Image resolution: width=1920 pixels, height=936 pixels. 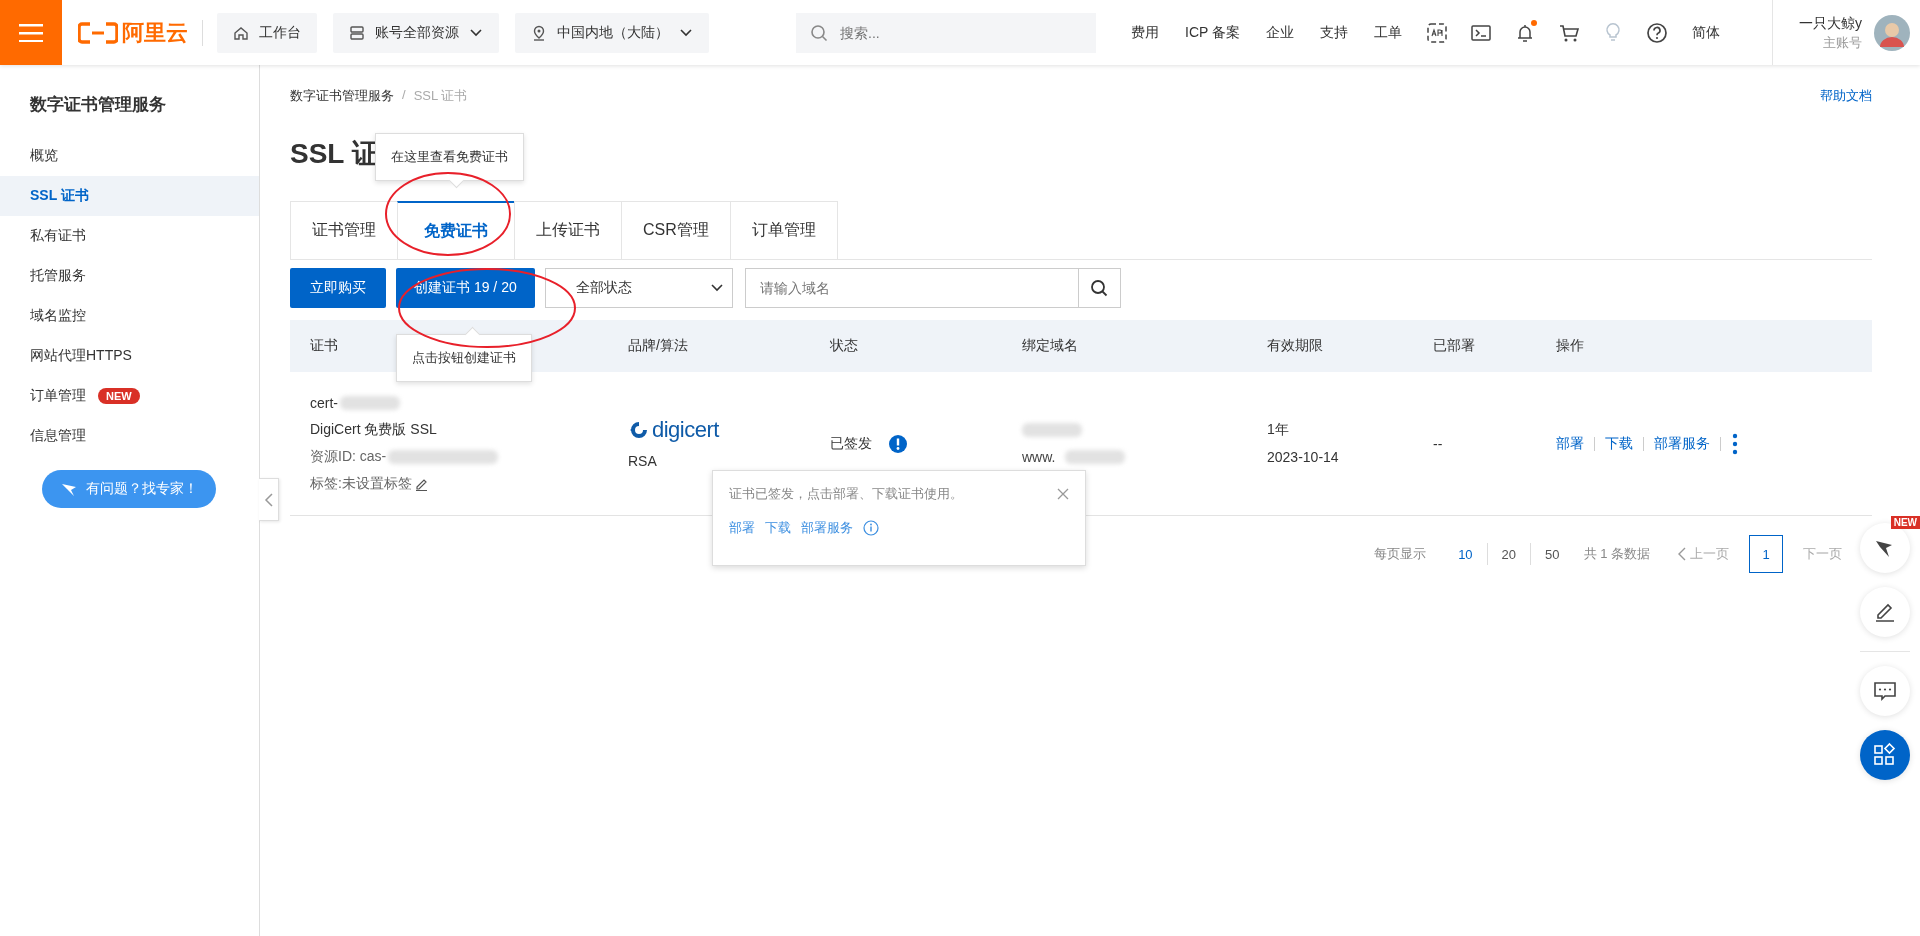 What do you see at coordinates (643, 460) in the screenshot?
I see `algorithm: RSA` at bounding box center [643, 460].